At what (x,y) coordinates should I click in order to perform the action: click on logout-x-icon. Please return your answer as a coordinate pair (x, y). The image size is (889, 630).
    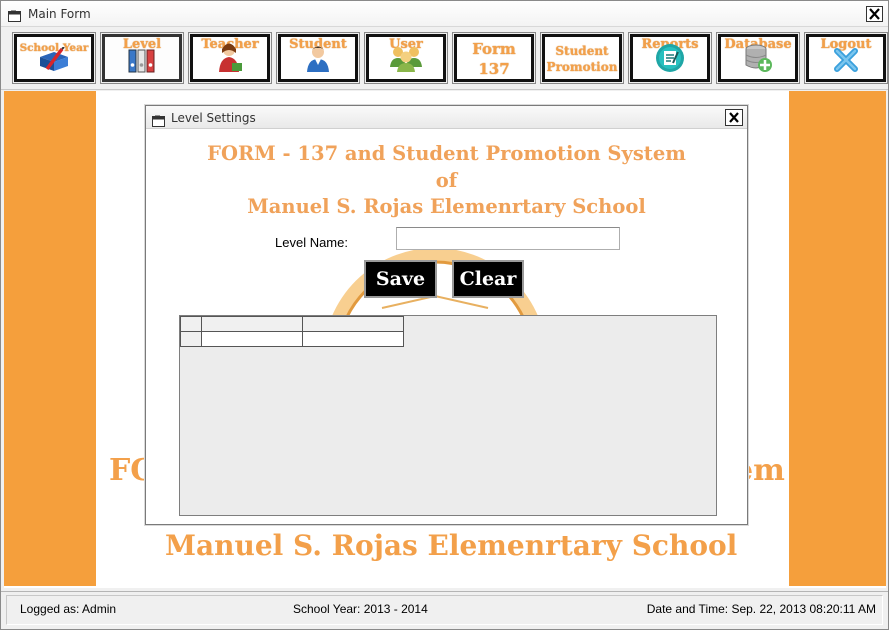
    Looking at the image, I should click on (846, 62).